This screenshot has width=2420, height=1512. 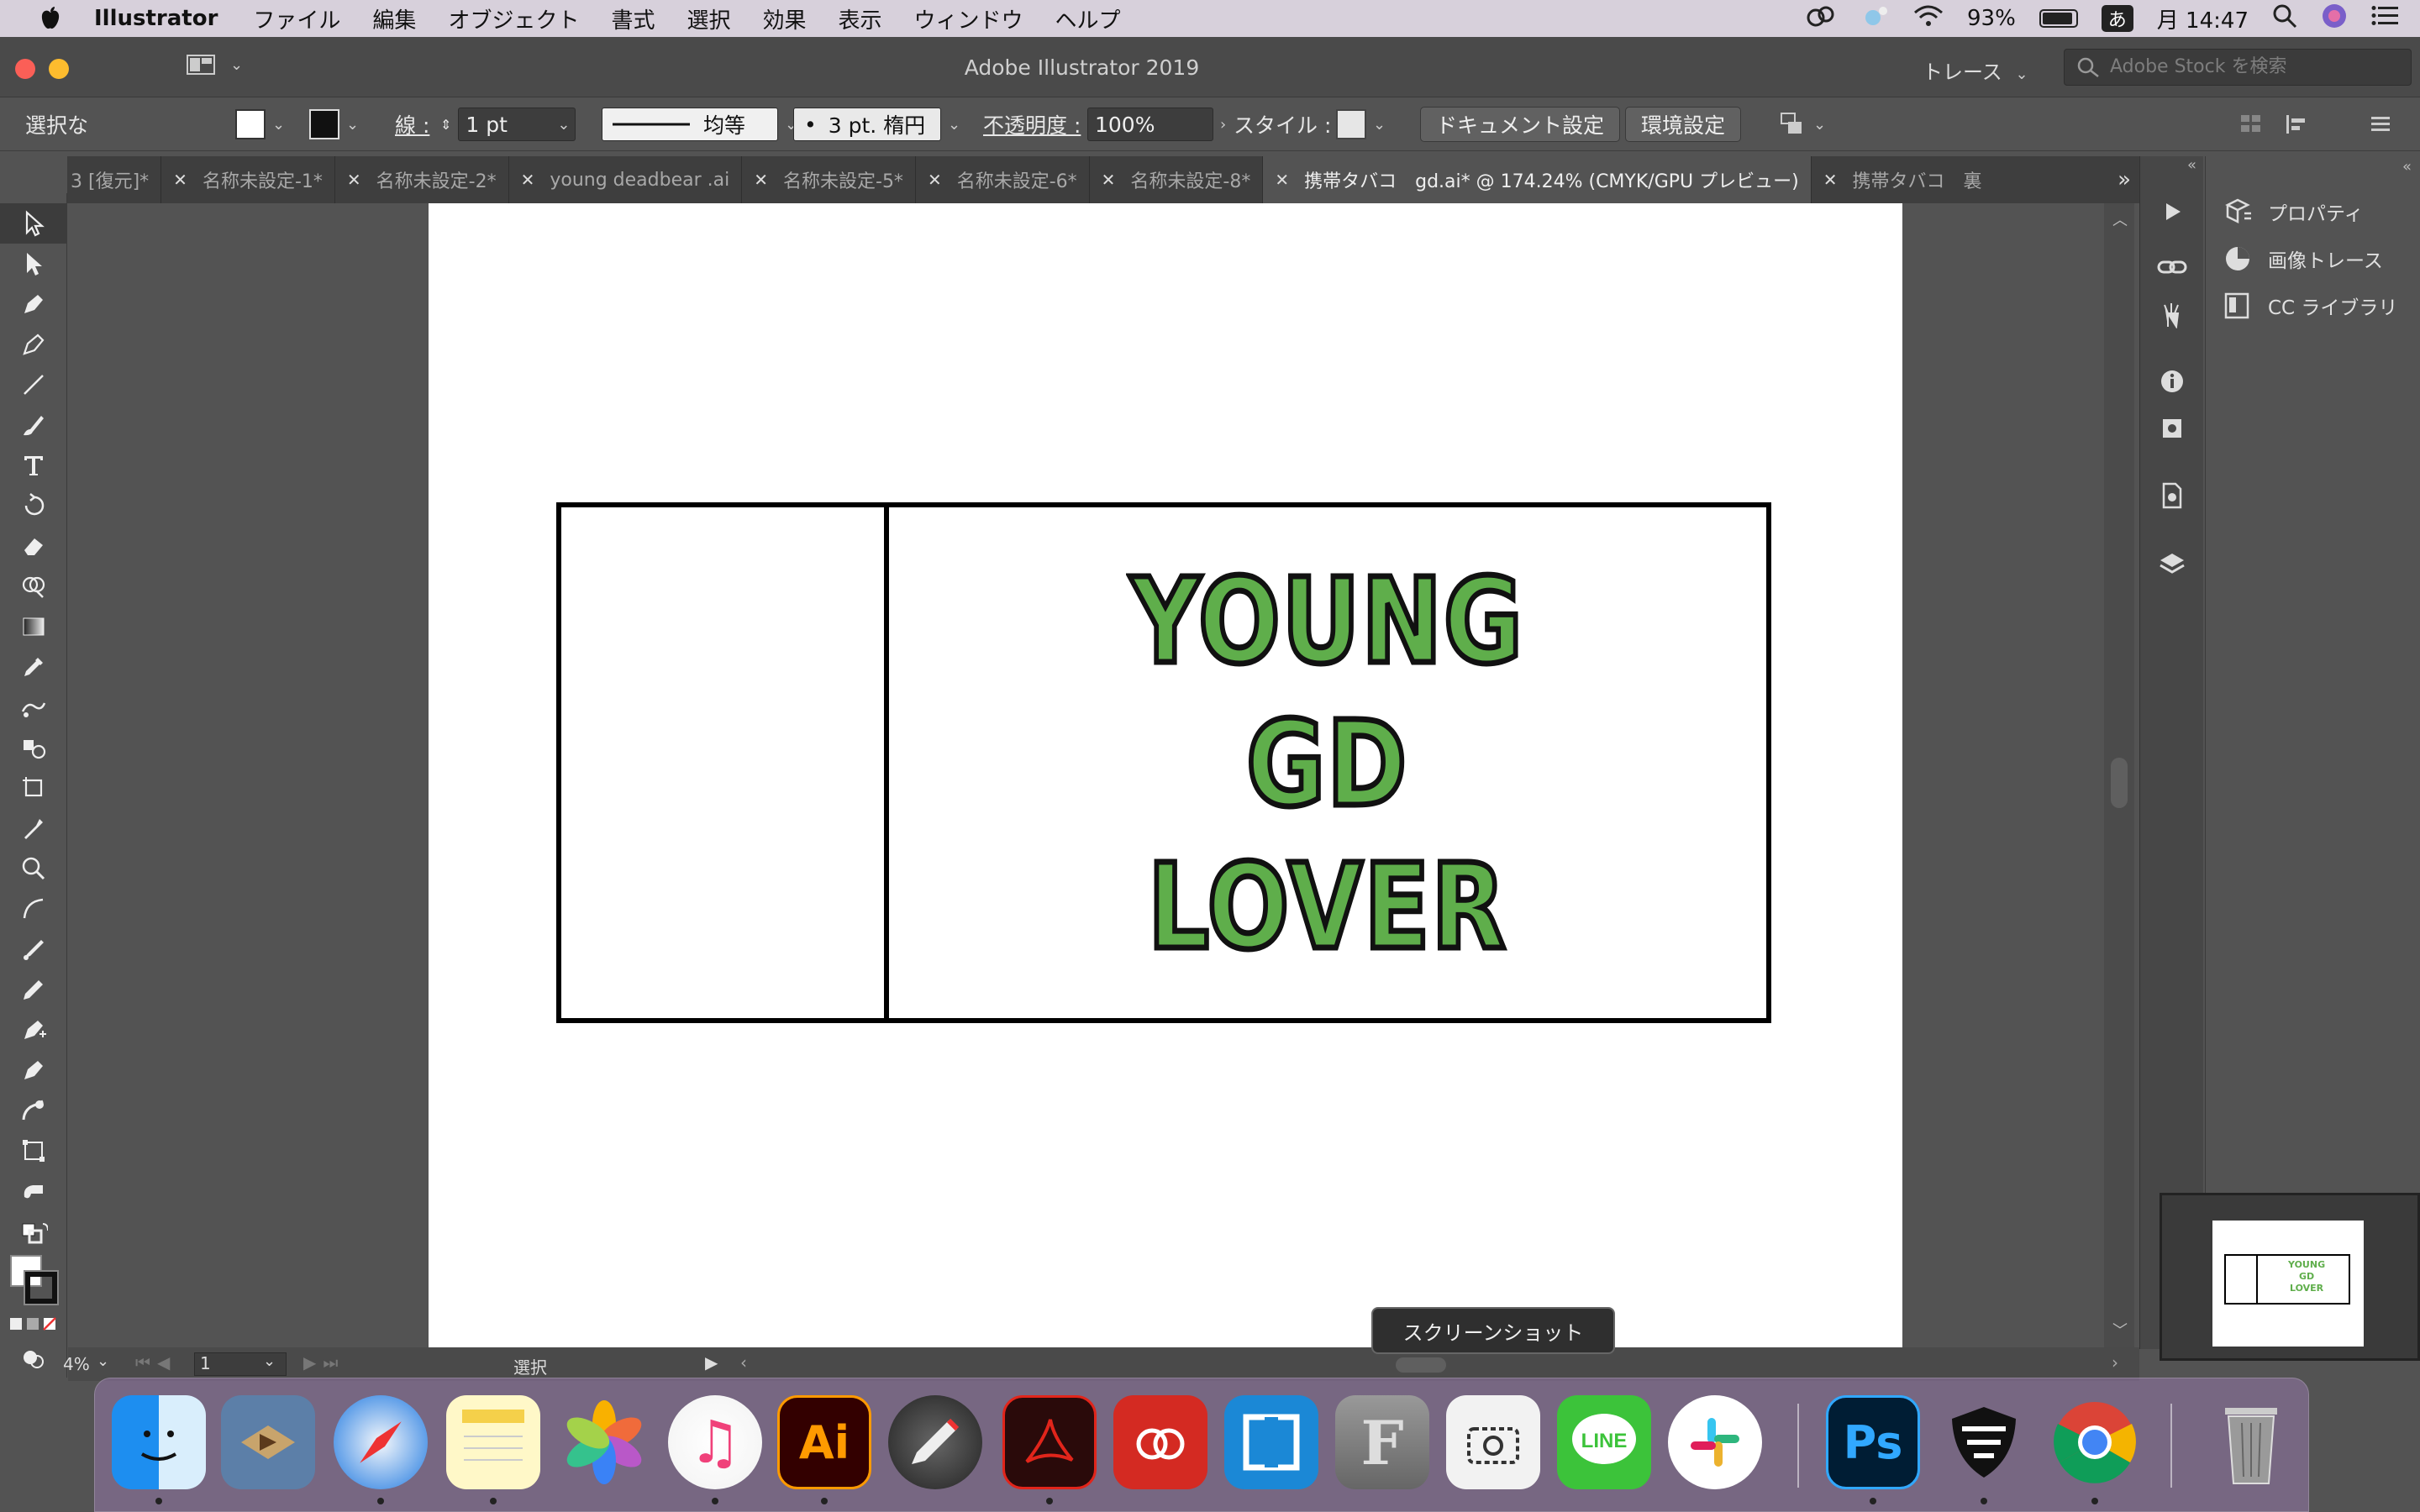 What do you see at coordinates (1429, 1364) in the screenshot?
I see `horizontal-scrollbar: ‹ ›` at bounding box center [1429, 1364].